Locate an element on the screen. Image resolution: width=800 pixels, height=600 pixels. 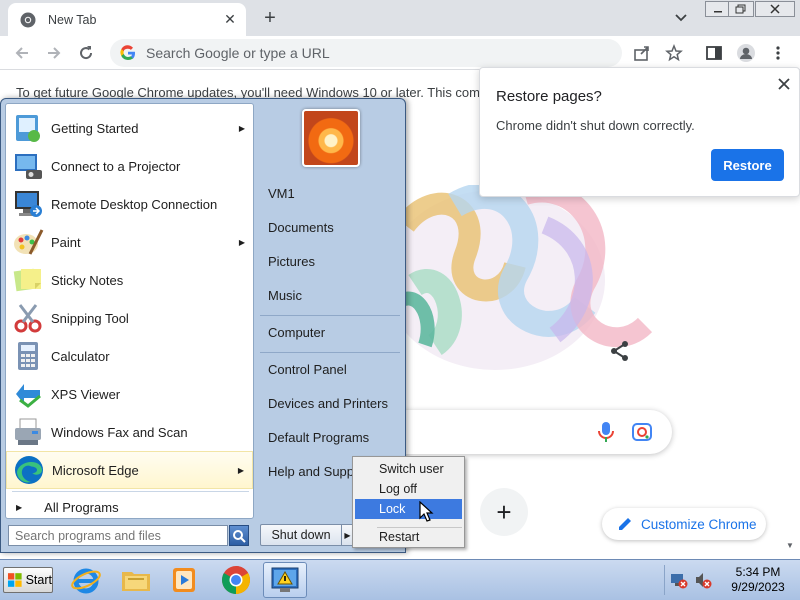
place-default-programs: Default Programs is located at coordinates (330, 438).